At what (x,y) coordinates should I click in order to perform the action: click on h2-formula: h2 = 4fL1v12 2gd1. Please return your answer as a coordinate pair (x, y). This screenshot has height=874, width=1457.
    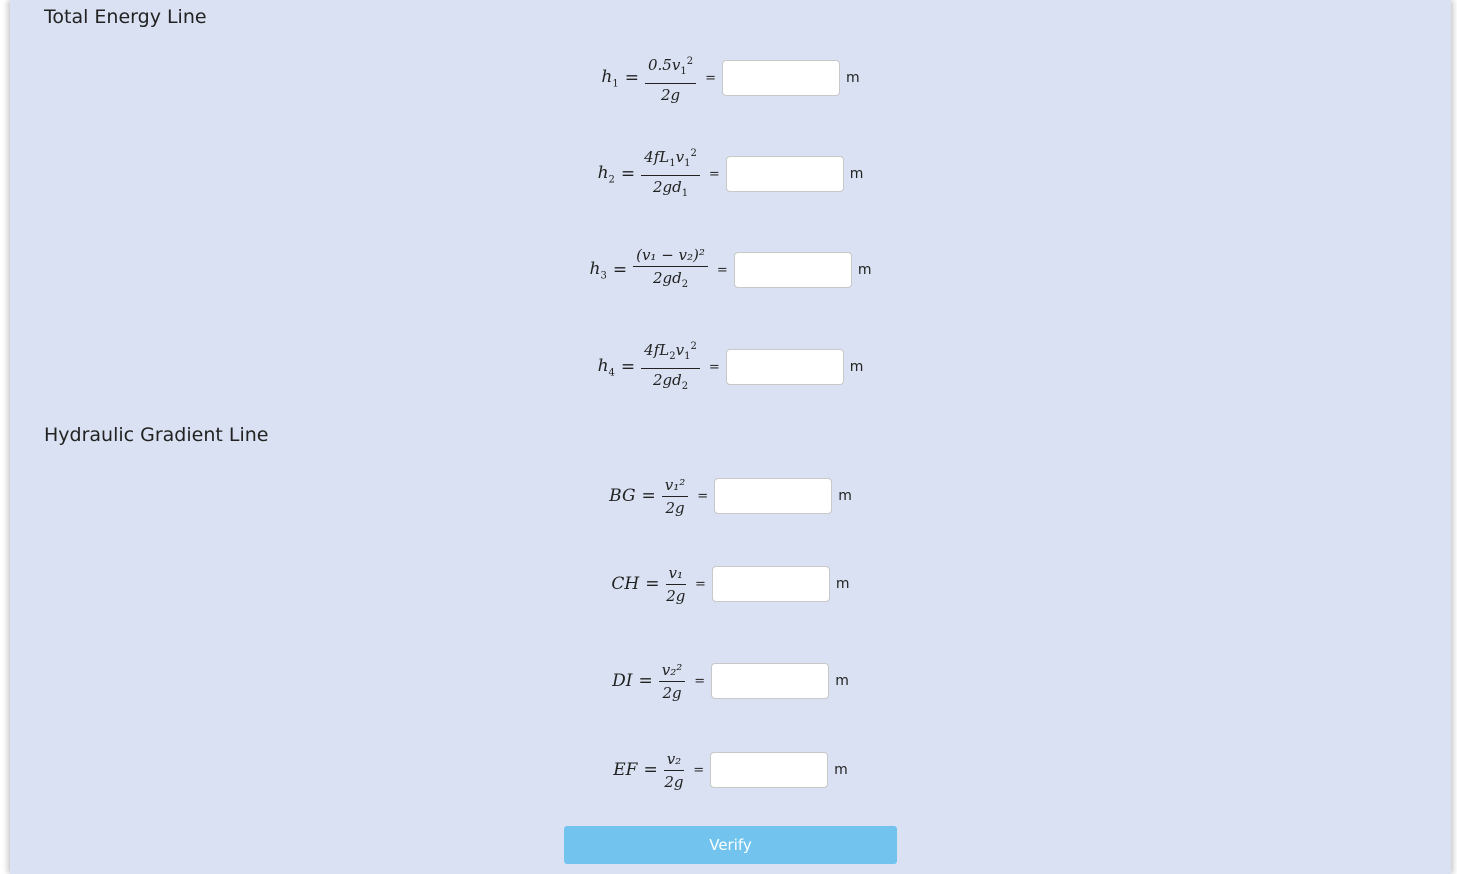
    Looking at the image, I should click on (649, 174).